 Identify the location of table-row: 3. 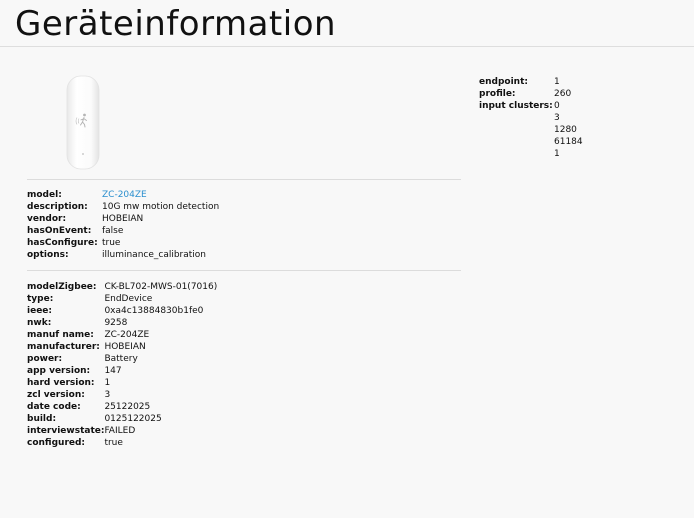
(531, 118).